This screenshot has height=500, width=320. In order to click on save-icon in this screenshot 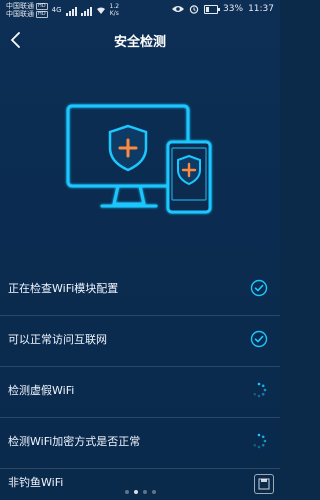, I will do `click(264, 484)`.